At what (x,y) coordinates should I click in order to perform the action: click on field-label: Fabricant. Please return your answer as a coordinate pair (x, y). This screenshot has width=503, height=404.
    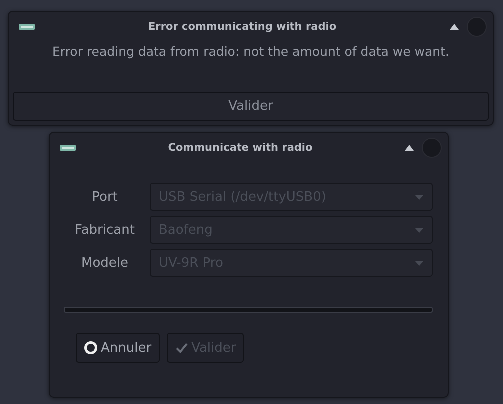
    Looking at the image, I should click on (105, 230).